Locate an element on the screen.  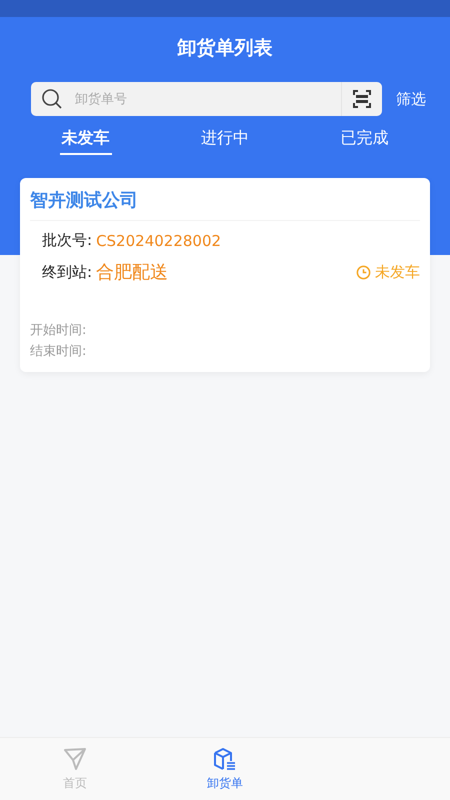
box-icon is located at coordinates (225, 759).